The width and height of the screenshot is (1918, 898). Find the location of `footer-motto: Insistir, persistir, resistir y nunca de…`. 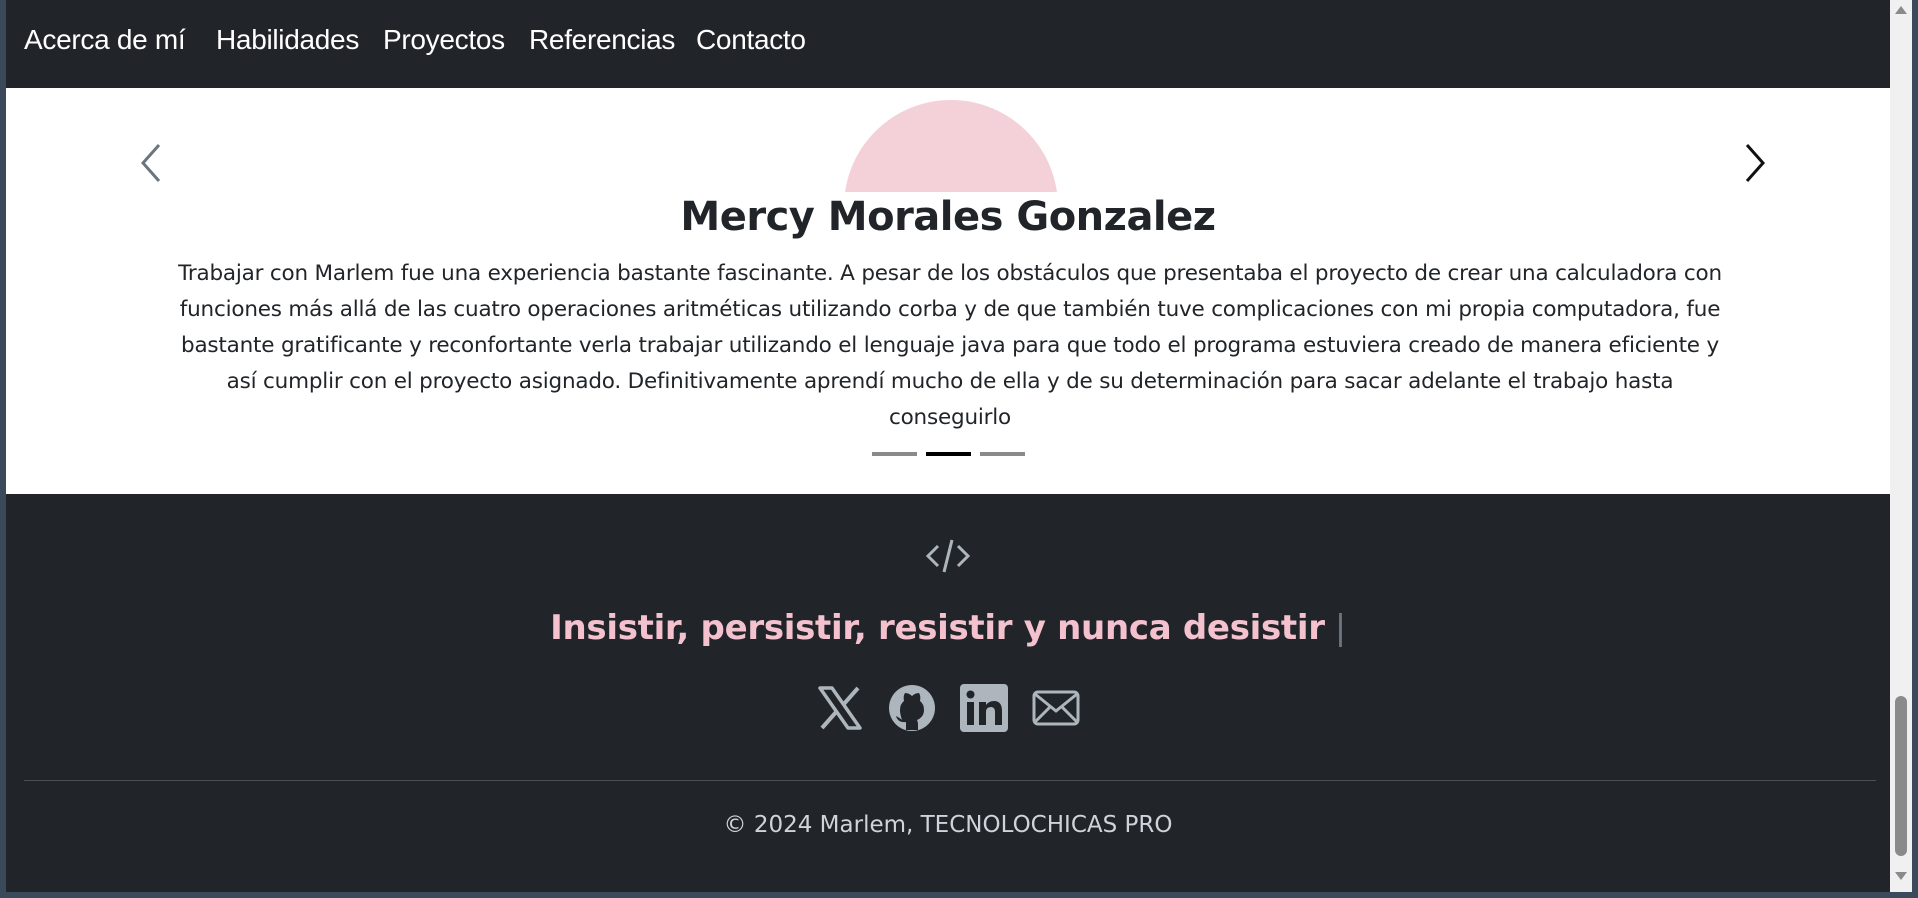

footer-motto: Insistir, persistir, resistir y nunca de… is located at coordinates (948, 628).